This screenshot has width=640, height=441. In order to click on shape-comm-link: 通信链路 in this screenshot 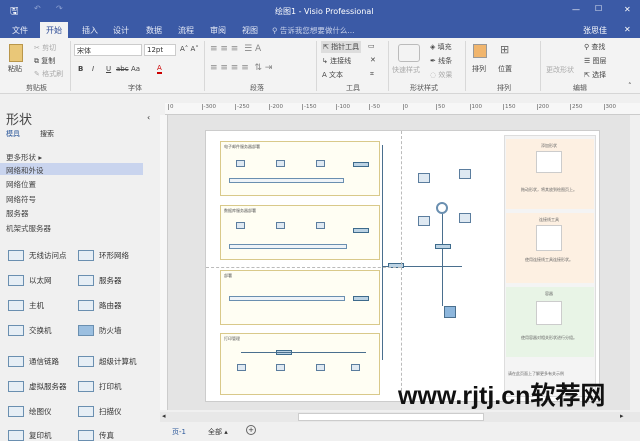, I will do `click(33, 361)`.